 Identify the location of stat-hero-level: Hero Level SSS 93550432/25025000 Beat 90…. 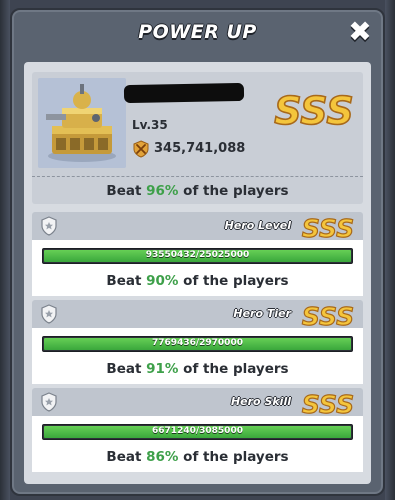
(197, 254).